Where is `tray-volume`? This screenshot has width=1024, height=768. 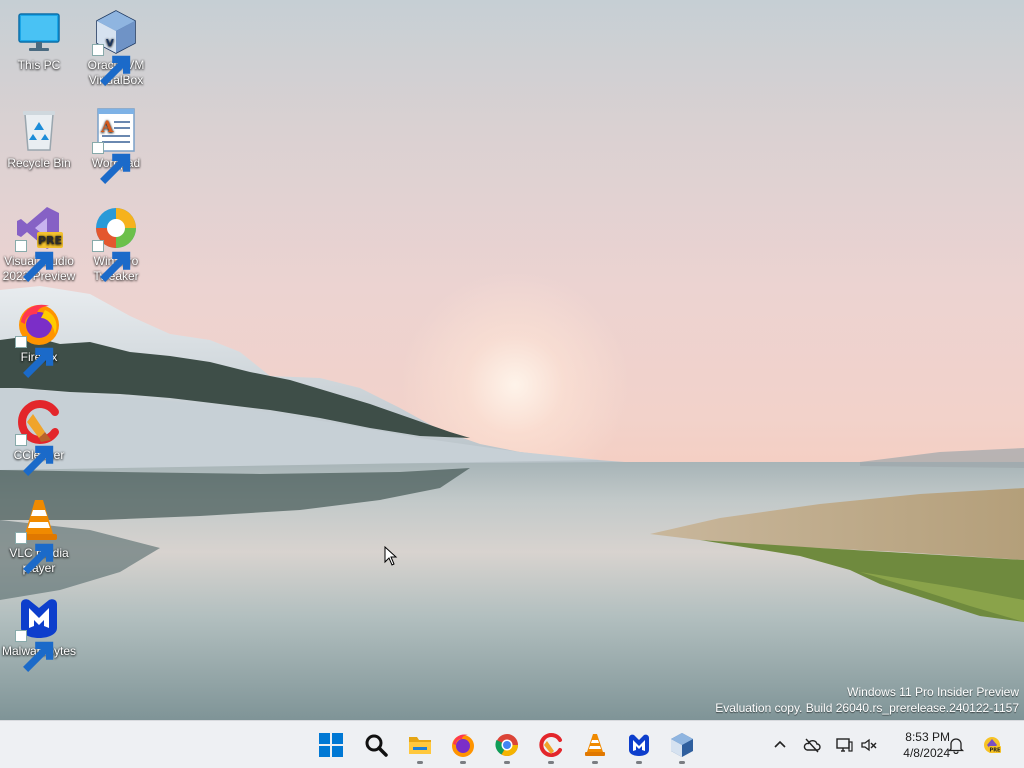 tray-volume is located at coordinates (869, 745).